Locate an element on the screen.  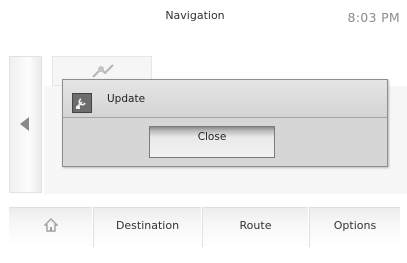
dialog-title: Update is located at coordinates (126, 99).